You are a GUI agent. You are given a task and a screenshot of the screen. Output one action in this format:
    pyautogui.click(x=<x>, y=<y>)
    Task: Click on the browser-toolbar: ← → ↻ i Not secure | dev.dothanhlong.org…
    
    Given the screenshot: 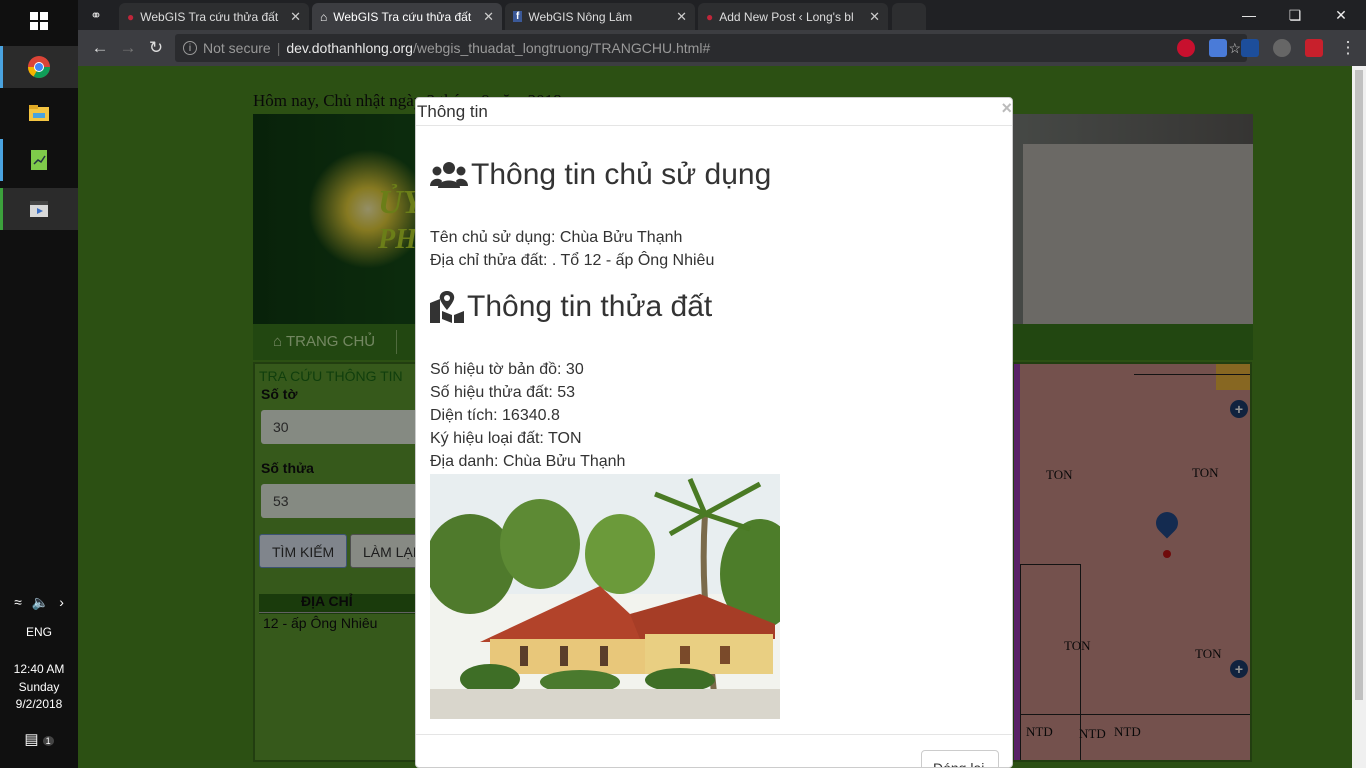 What is the action you would take?
    pyautogui.click(x=722, y=48)
    